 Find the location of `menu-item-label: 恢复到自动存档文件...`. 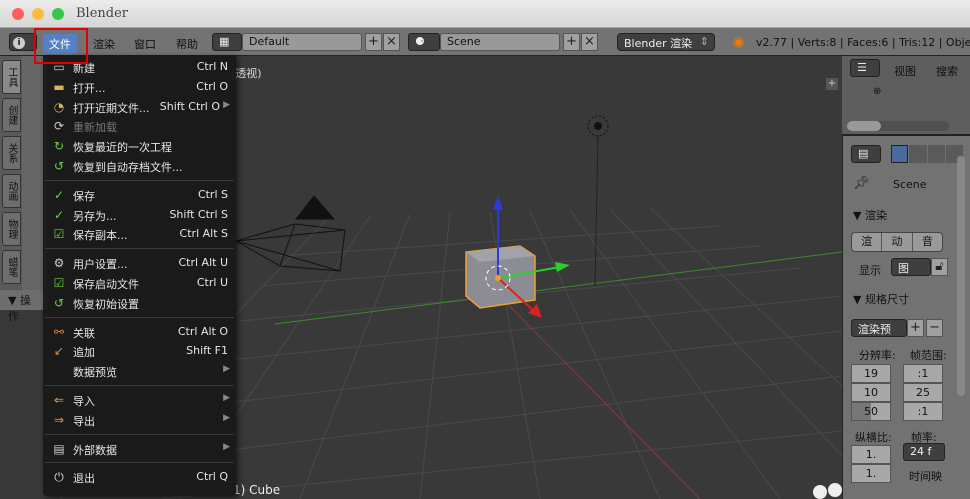

menu-item-label: 恢复到自动存档文件... is located at coordinates (128, 167).